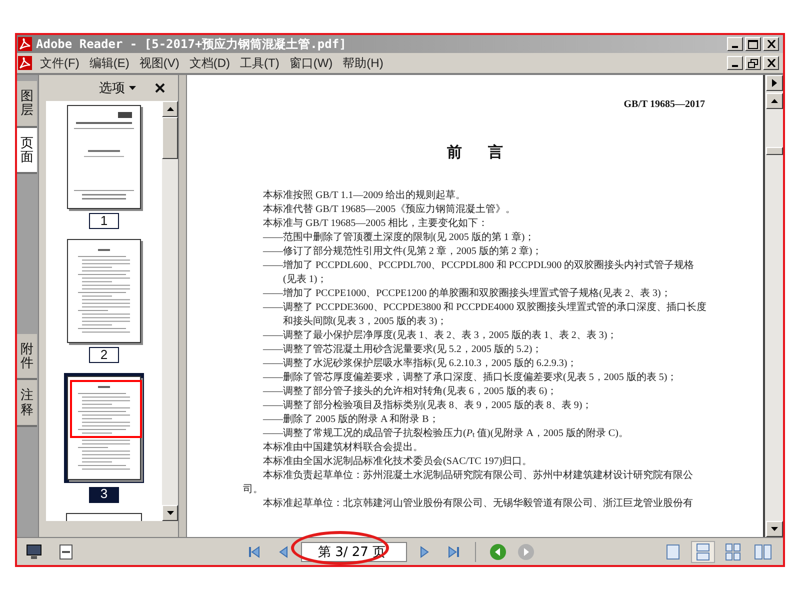 This screenshot has width=800, height=600. What do you see at coordinates (27, 104) in the screenshot?
I see `side-tab: 图层` at bounding box center [27, 104].